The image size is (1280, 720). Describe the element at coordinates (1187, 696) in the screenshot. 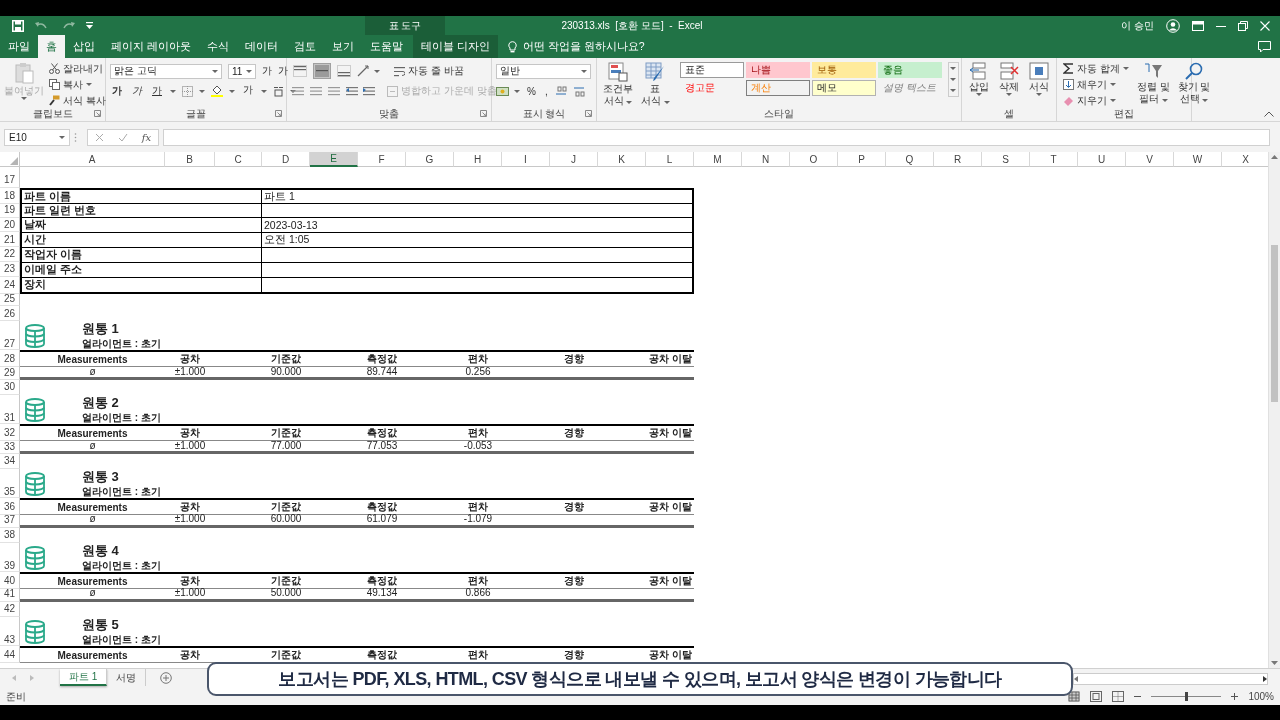

I see `slider-thumb` at that location.